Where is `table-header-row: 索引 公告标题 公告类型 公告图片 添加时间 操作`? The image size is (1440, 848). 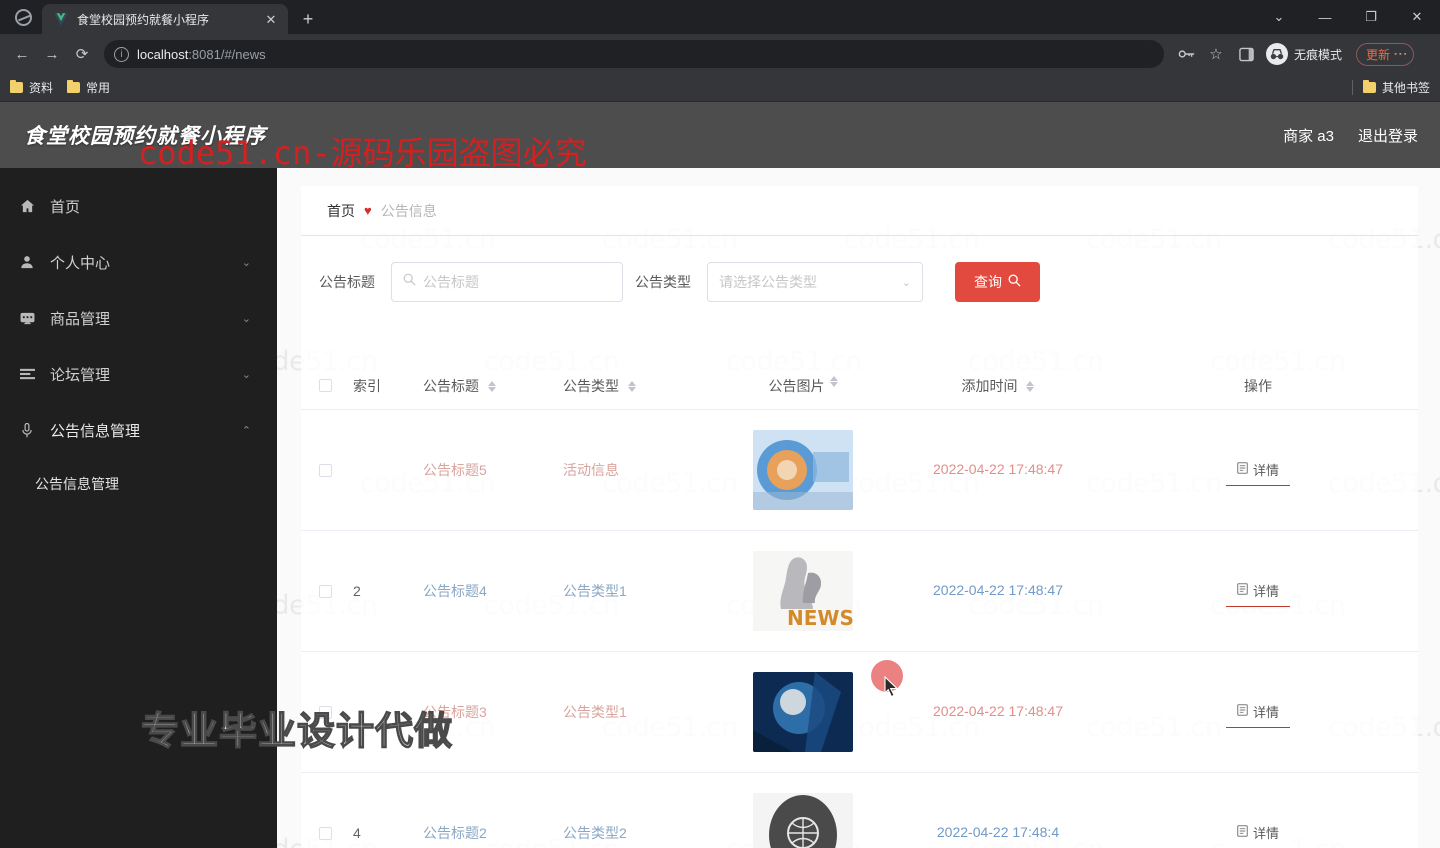
table-header-row: 索引 公告标题 公告类型 公告图片 添加时间 操作 is located at coordinates (859, 386).